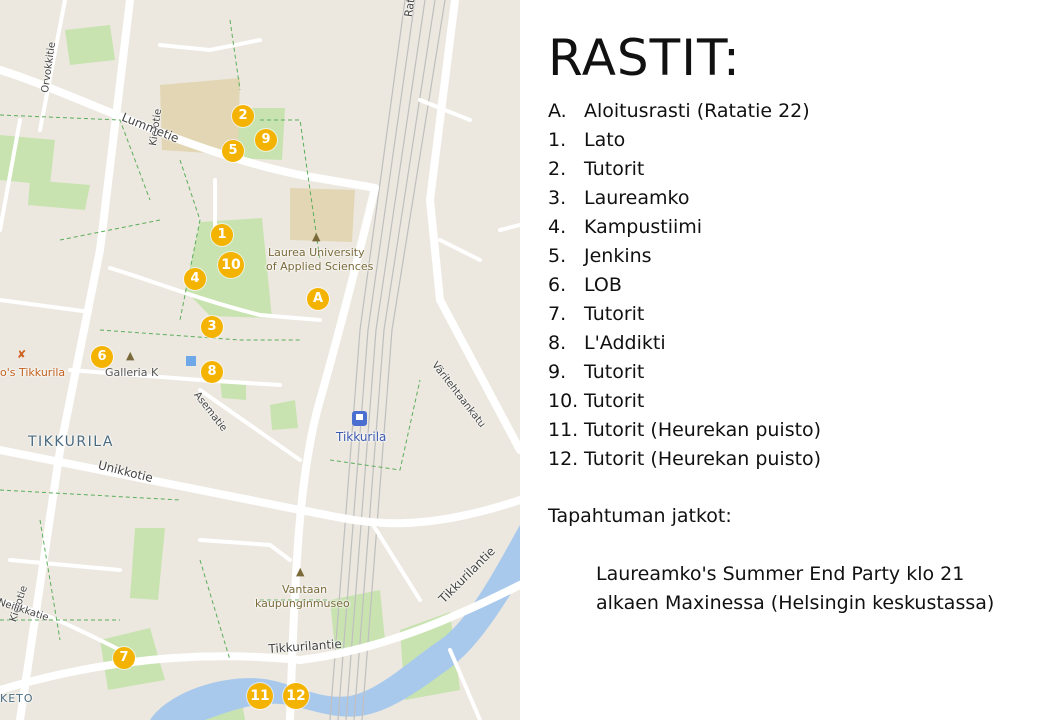 This screenshot has height=720, width=1040. I want to click on page-title: RASTIT:, so click(644, 58).